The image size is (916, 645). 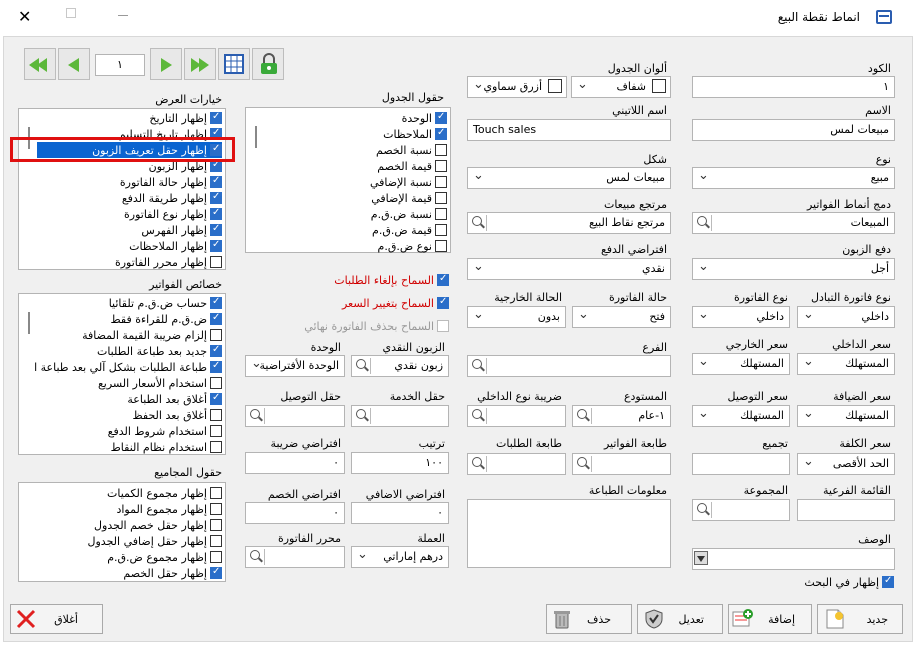 I want to click on group-search-field, so click(x=741, y=510).